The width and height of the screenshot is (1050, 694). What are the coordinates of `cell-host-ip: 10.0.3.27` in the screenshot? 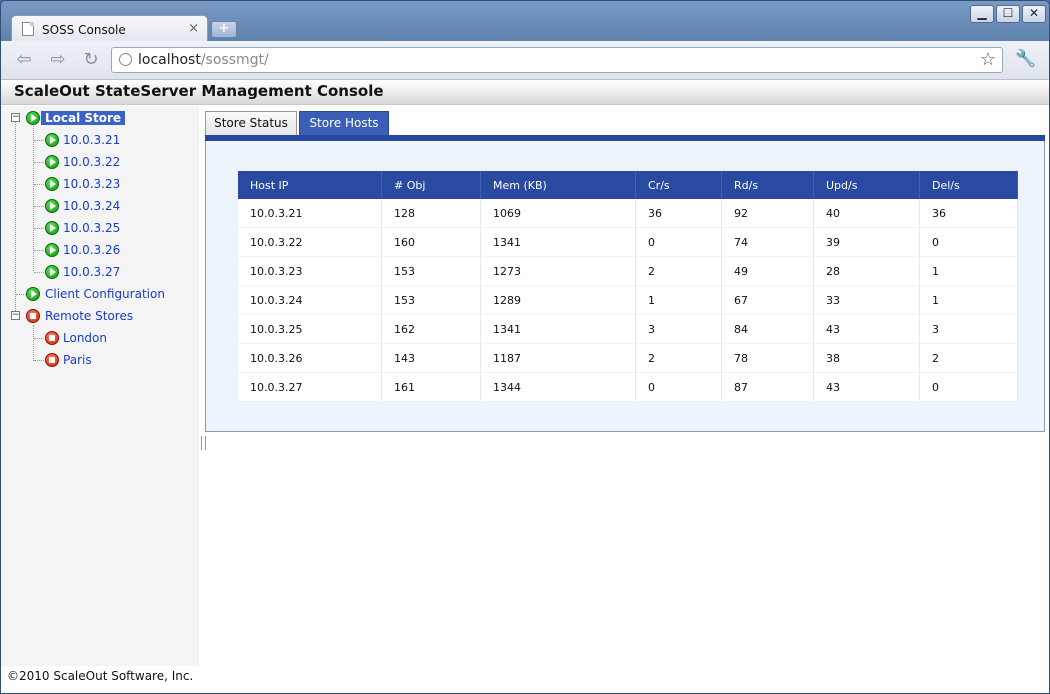 It's located at (310, 387).